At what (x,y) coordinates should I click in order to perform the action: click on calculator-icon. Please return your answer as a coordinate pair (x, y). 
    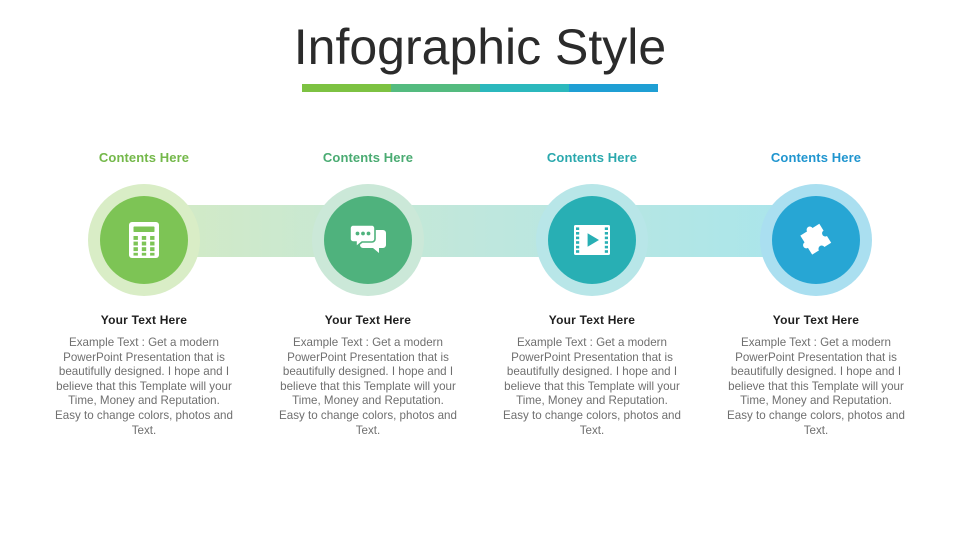
    Looking at the image, I should click on (144, 240).